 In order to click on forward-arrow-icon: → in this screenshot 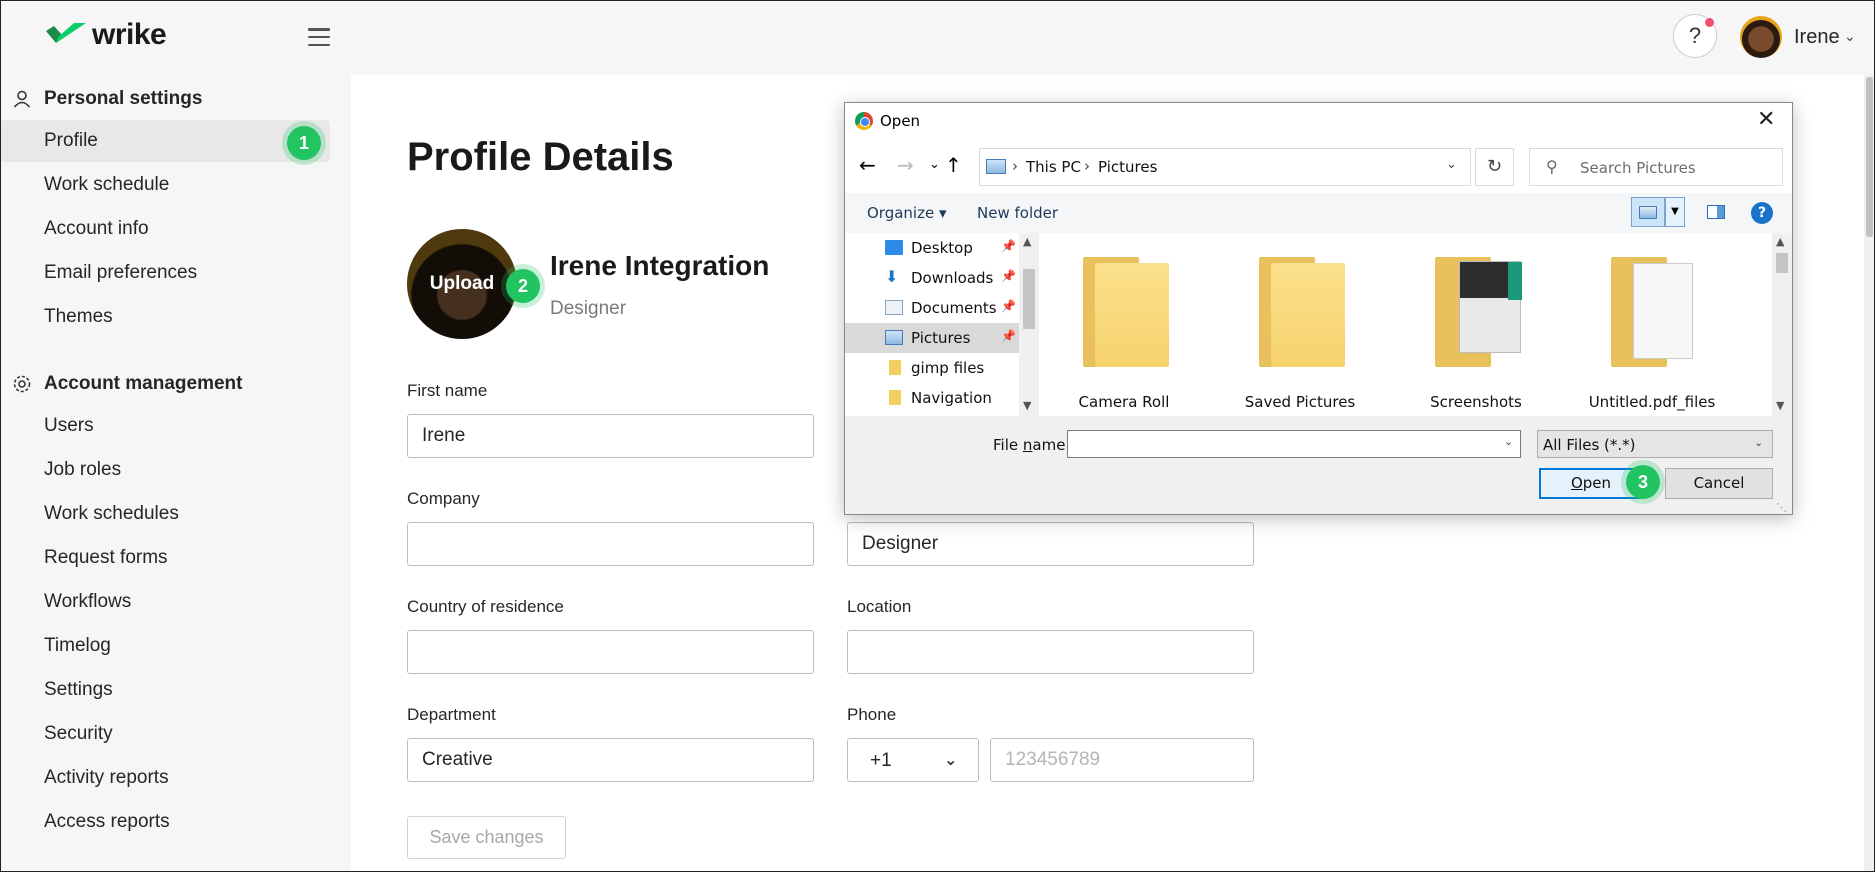, I will do `click(905, 165)`.